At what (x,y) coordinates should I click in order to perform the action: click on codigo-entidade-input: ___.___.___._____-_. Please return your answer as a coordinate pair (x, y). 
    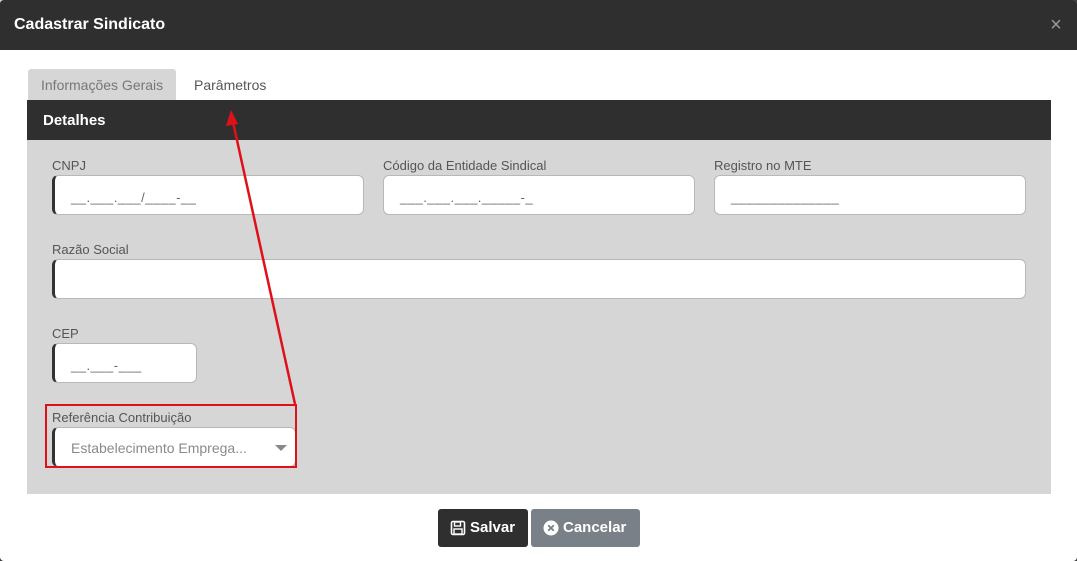
    Looking at the image, I should click on (539, 195).